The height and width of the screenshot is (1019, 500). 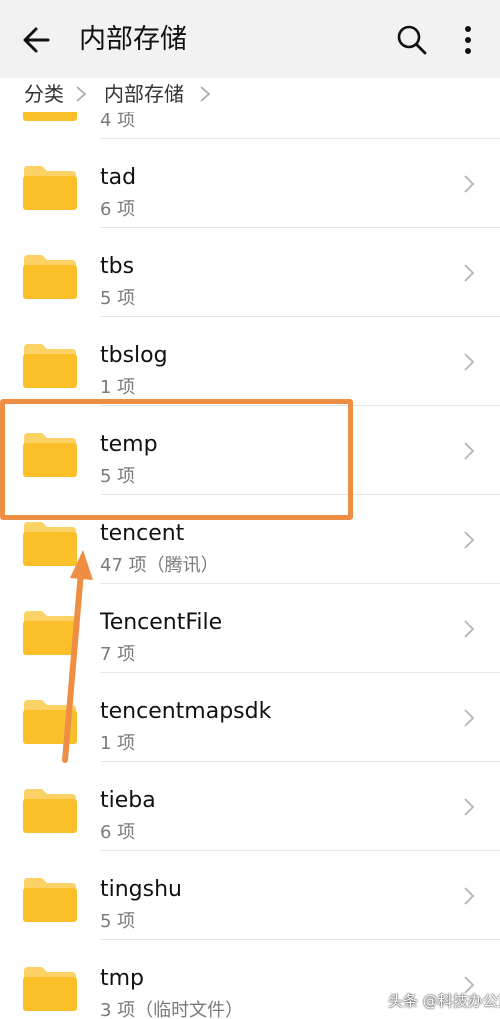 I want to click on folder-row: tbslog 1 项, so click(x=250, y=361).